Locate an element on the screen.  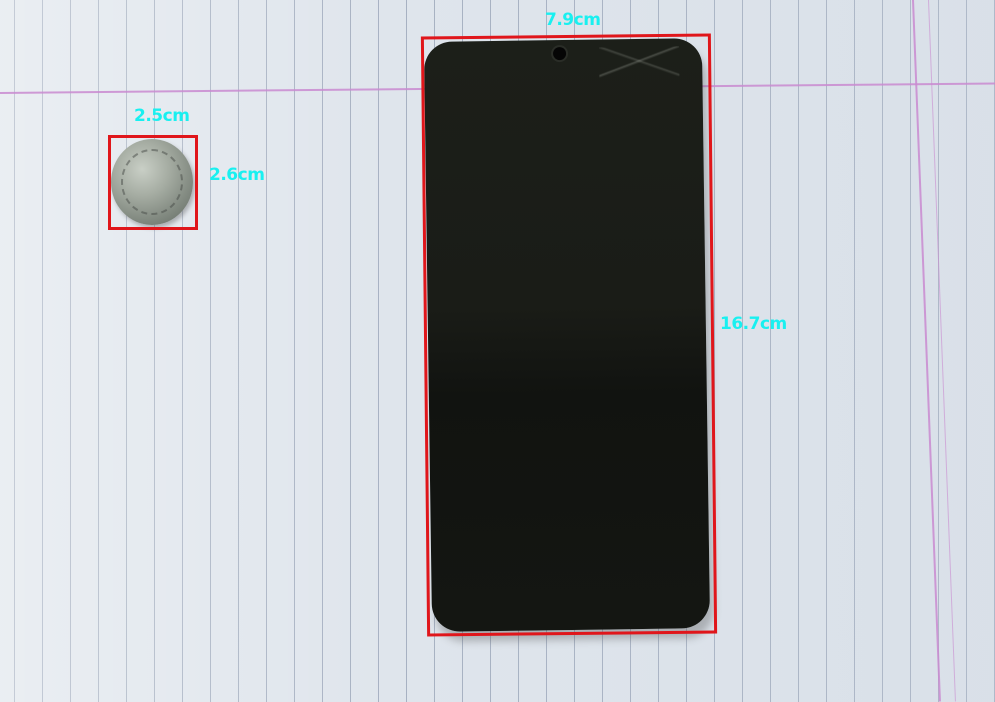
paper-margin-line-vertical-secondary is located at coordinates (942, 351).